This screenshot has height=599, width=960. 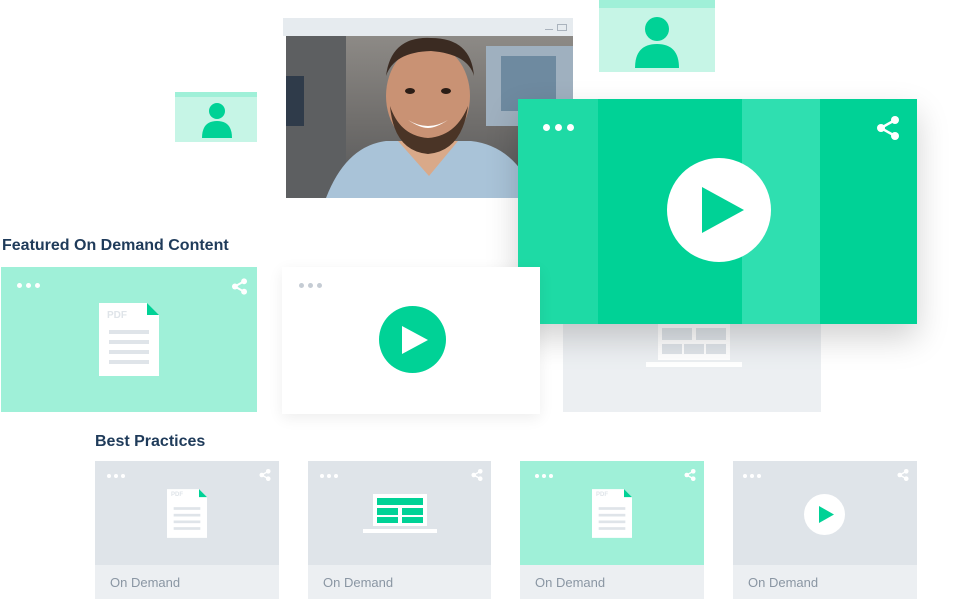 I want to click on maximize-icon, so click(x=562, y=27).